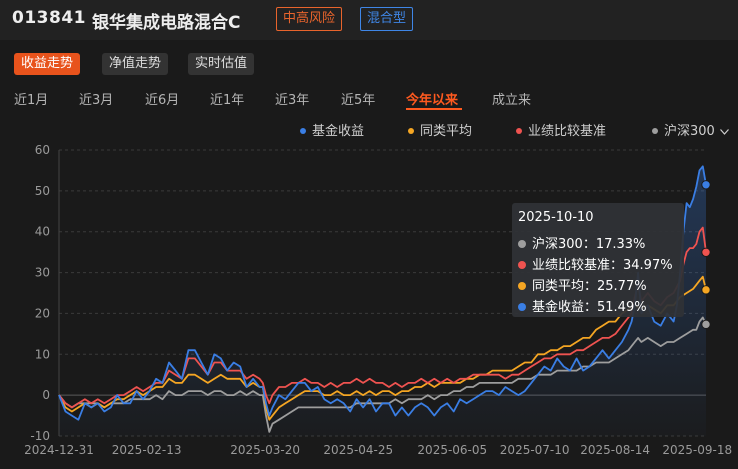  I want to click on x-tick-label: 2024-12-31, so click(59, 450).